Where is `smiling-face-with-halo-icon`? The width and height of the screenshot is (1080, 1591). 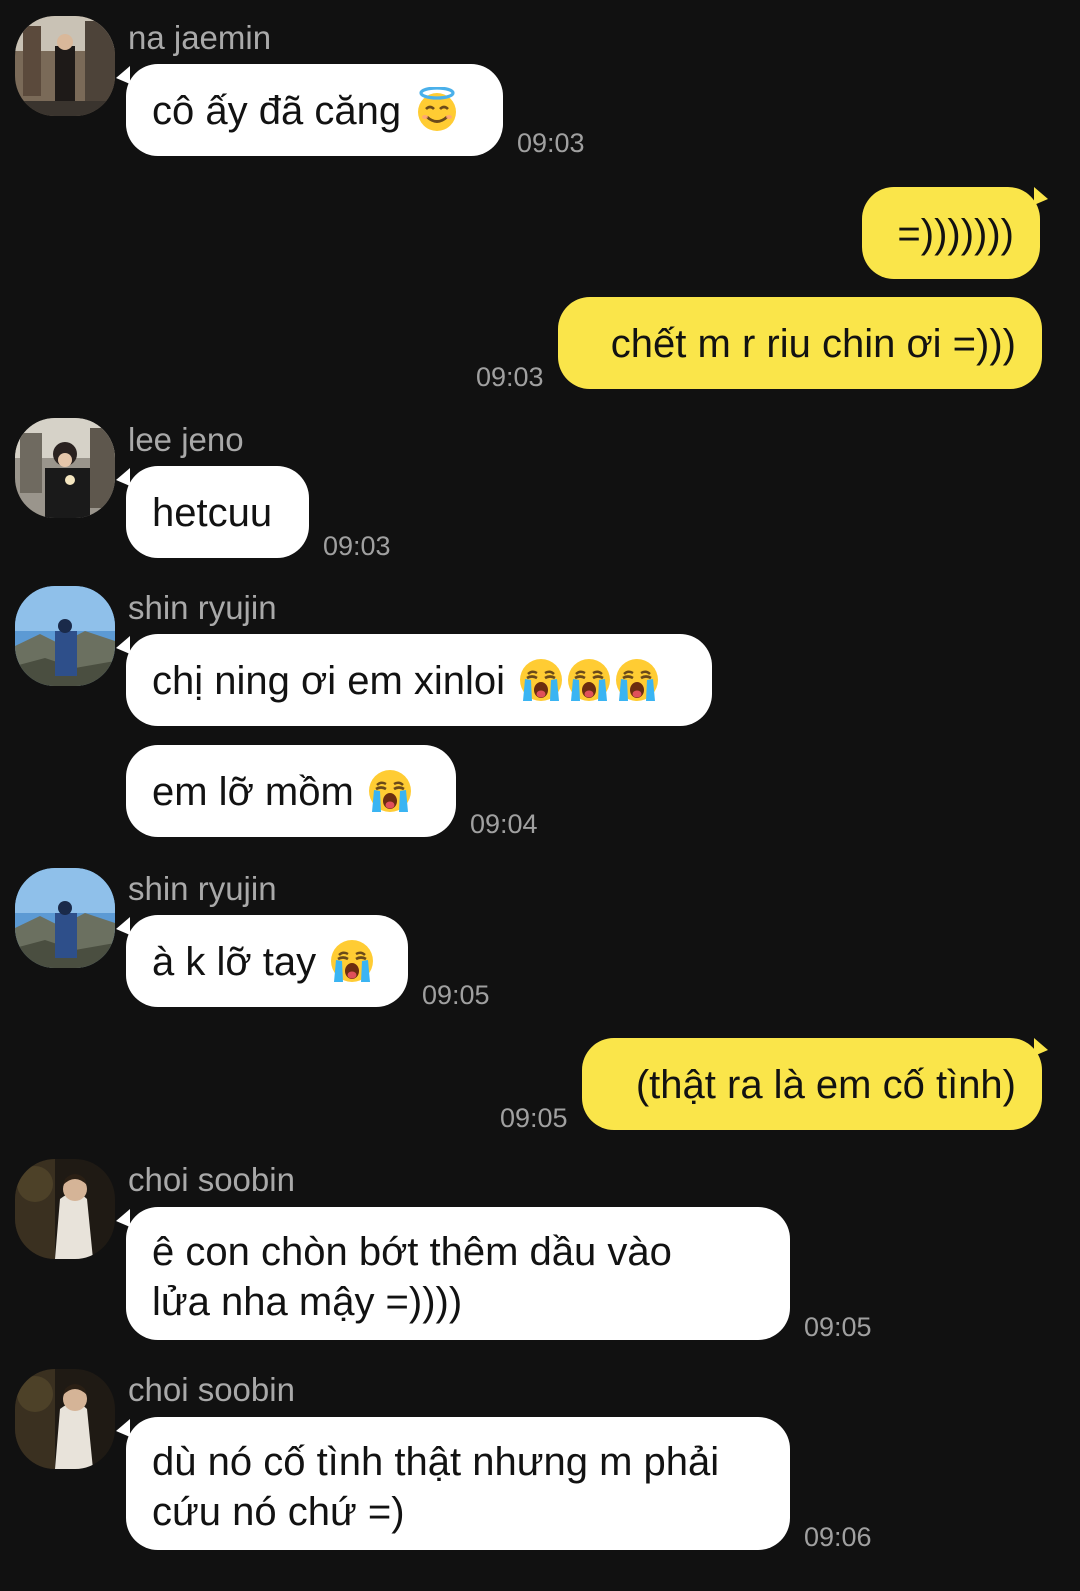 smiling-face-with-halo-icon is located at coordinates (437, 110).